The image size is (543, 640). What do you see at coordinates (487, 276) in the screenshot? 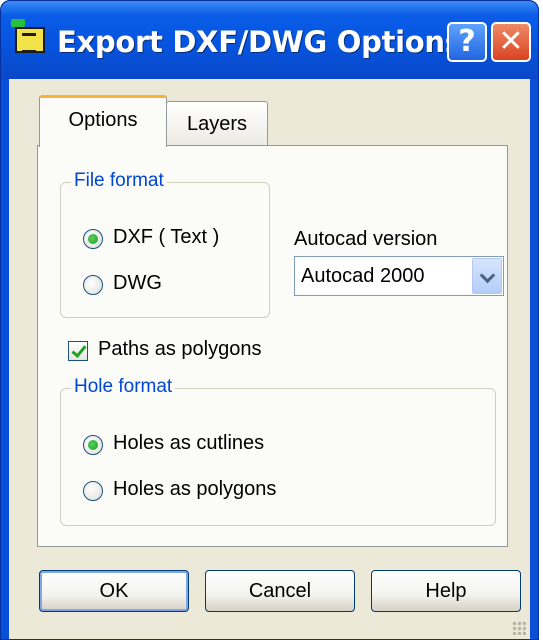
I see `chevron-down-icon` at bounding box center [487, 276].